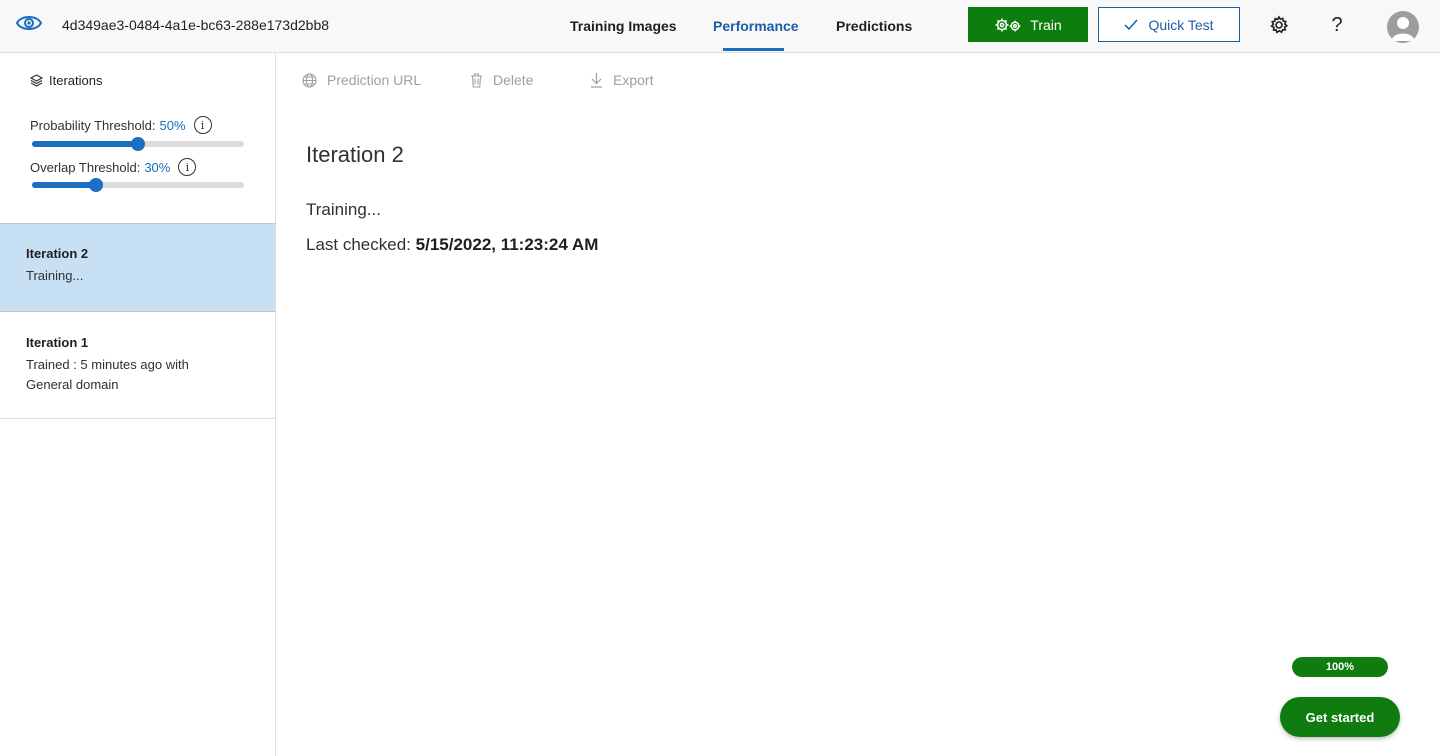 The height and width of the screenshot is (756, 1440). I want to click on gear-icon, so click(1279, 25).